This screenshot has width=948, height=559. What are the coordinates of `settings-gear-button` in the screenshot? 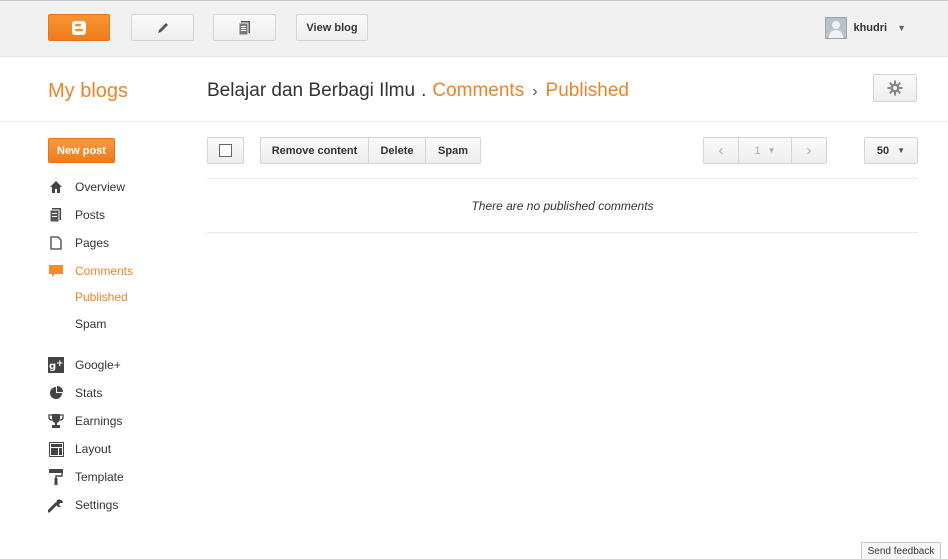 It's located at (895, 88).